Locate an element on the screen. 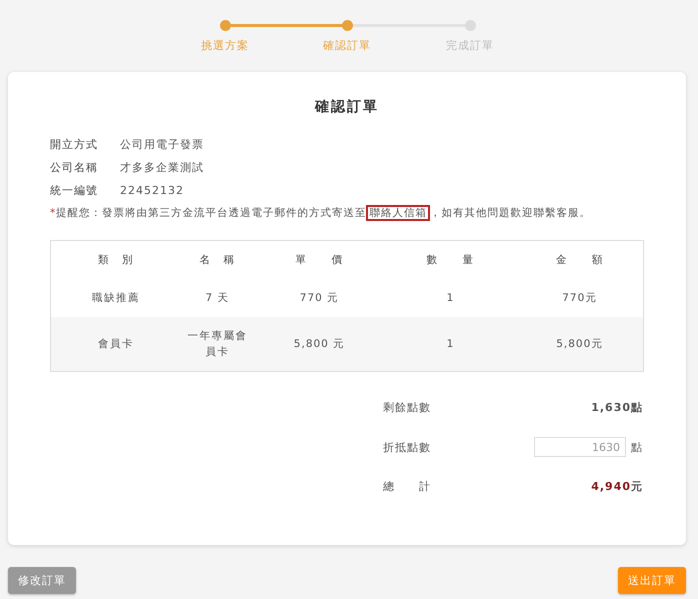 Image resolution: width=698 pixels, height=599 pixels. table-cell-text: 一年專屬會員卡 is located at coordinates (217, 344).